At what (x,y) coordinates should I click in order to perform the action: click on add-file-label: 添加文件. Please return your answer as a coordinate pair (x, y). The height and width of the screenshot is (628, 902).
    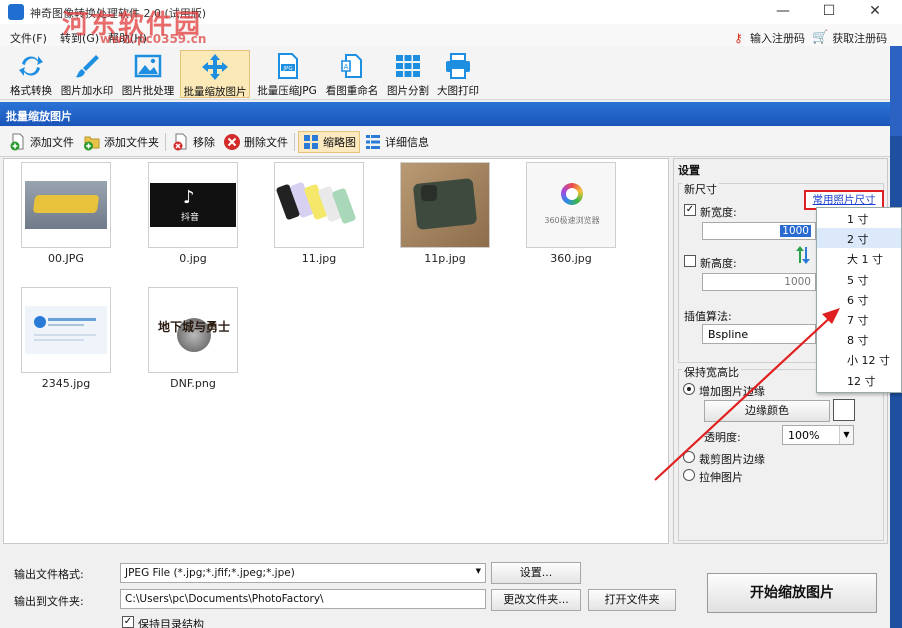
    Looking at the image, I should click on (52, 142).